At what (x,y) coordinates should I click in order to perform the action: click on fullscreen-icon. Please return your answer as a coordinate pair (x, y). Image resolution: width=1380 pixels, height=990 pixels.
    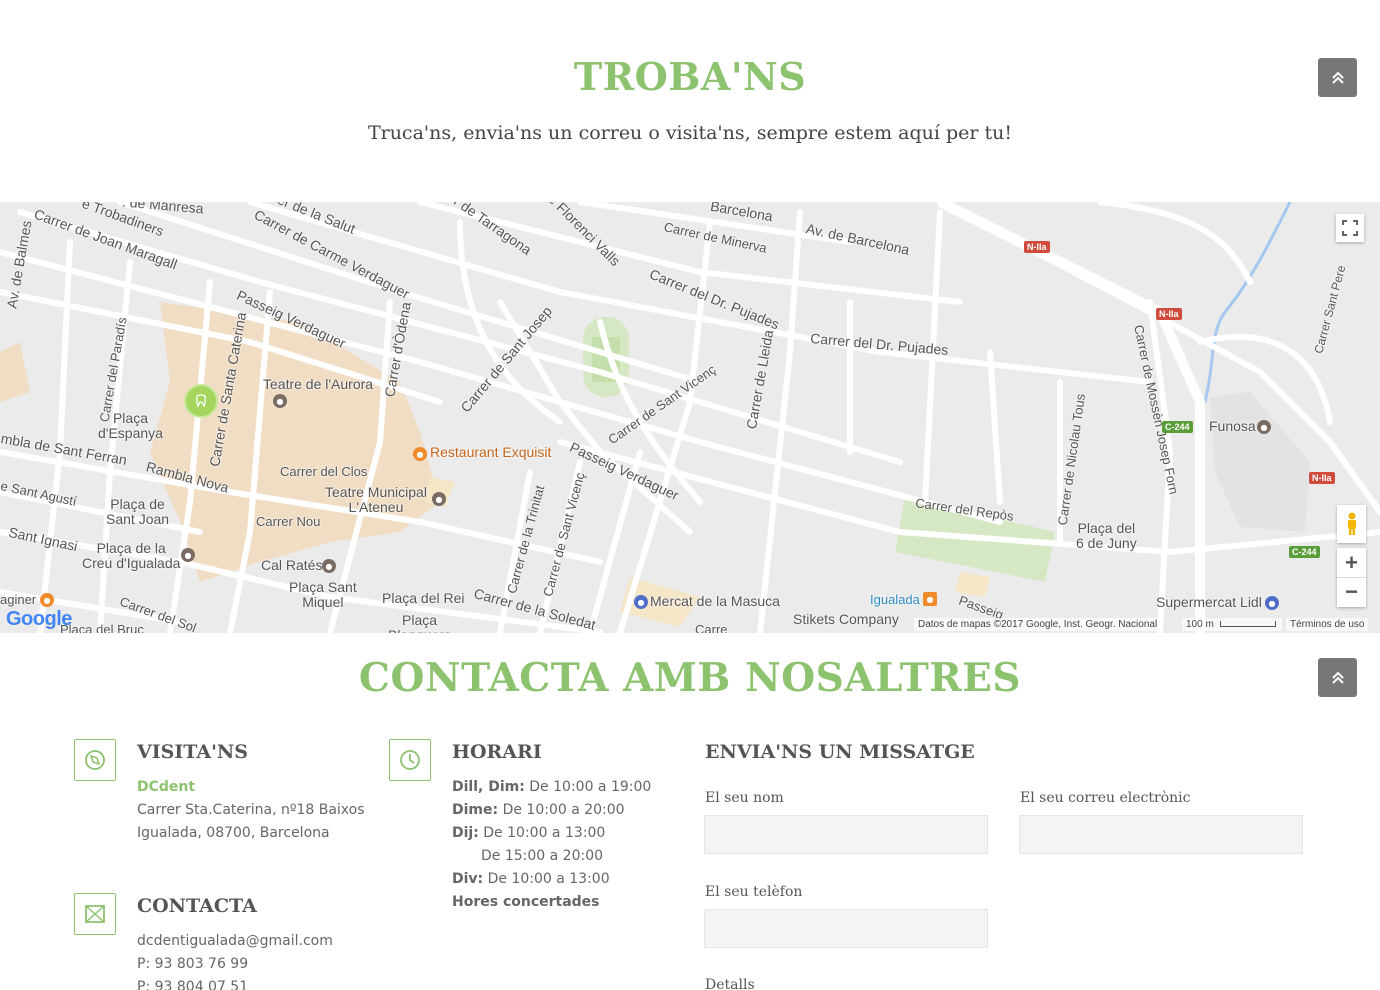
    Looking at the image, I should click on (1350, 228).